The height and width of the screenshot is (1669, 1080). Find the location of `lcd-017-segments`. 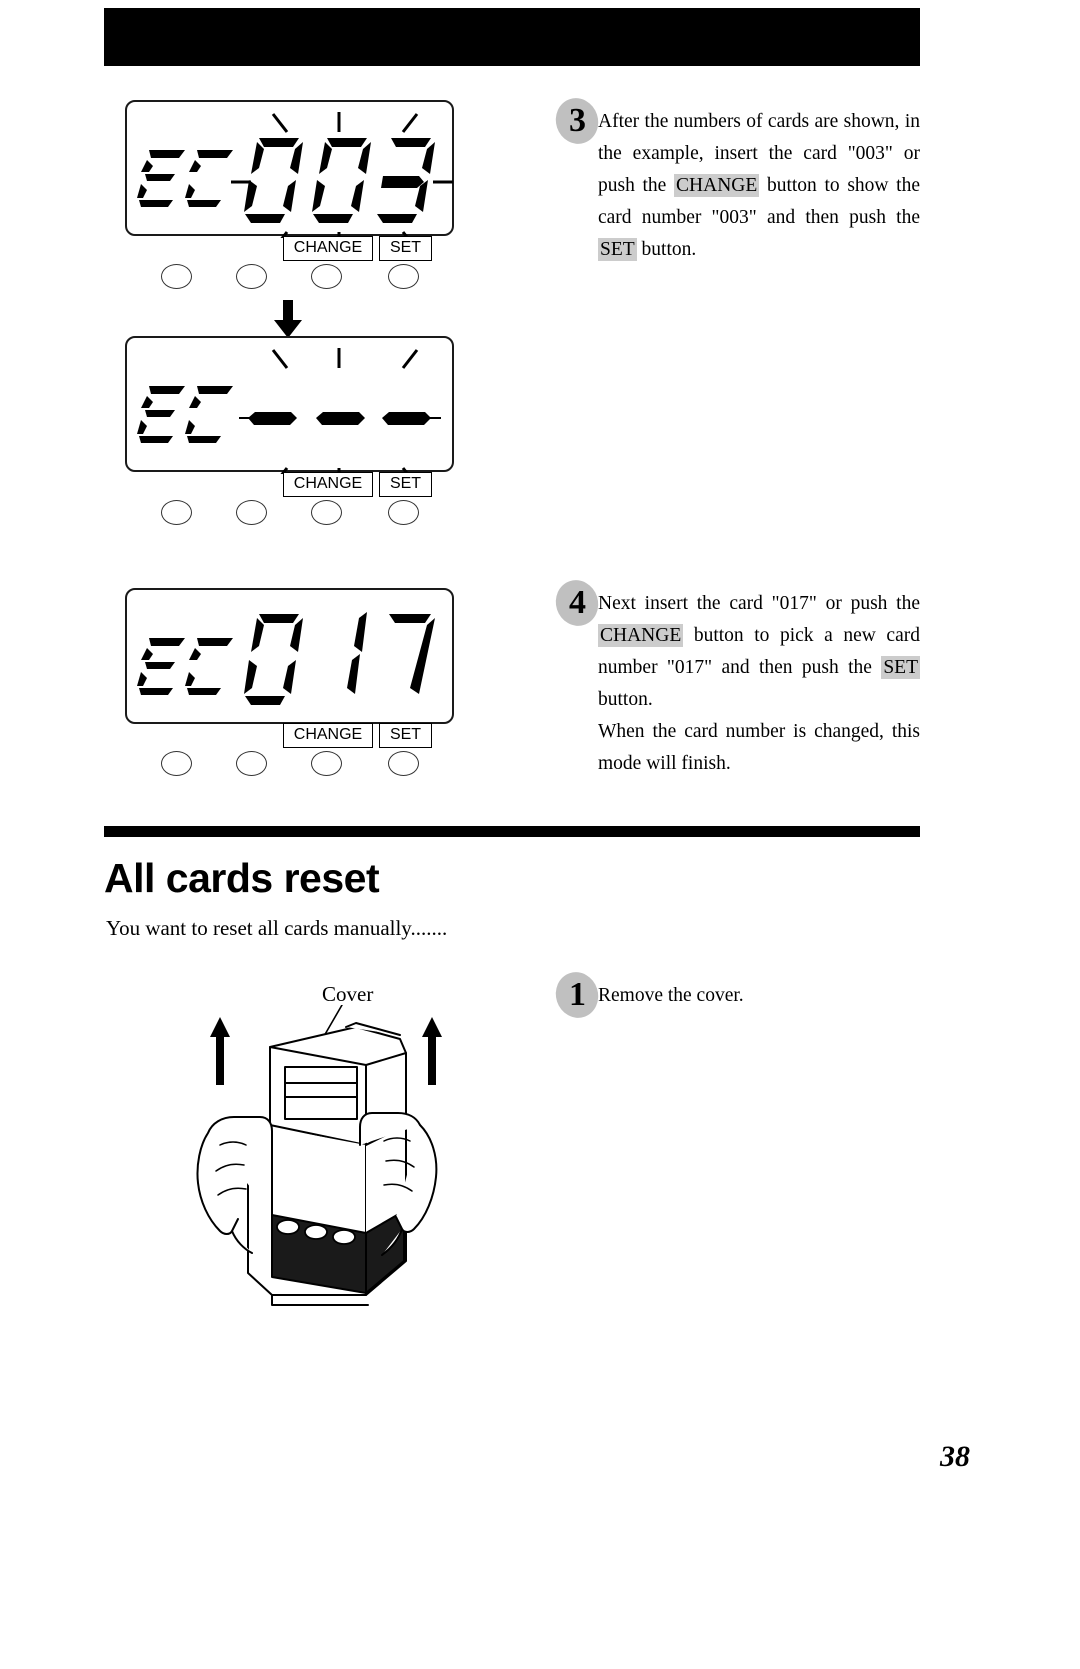

lcd-017-segments is located at coordinates (286, 658).